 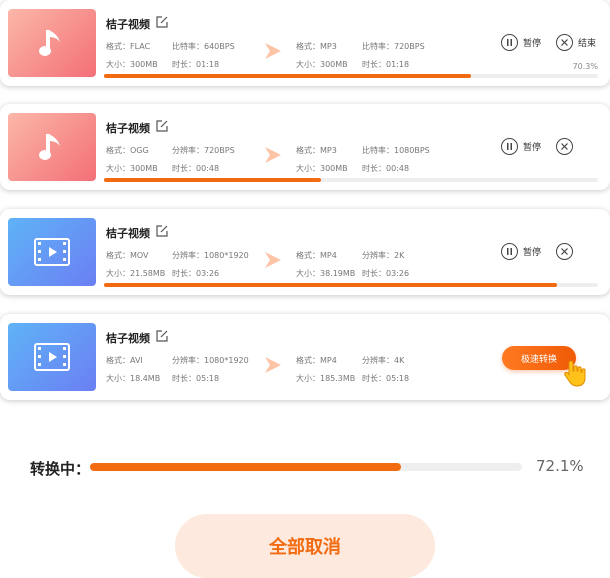 What do you see at coordinates (575, 373) in the screenshot?
I see `hand-cursor-icon` at bounding box center [575, 373].